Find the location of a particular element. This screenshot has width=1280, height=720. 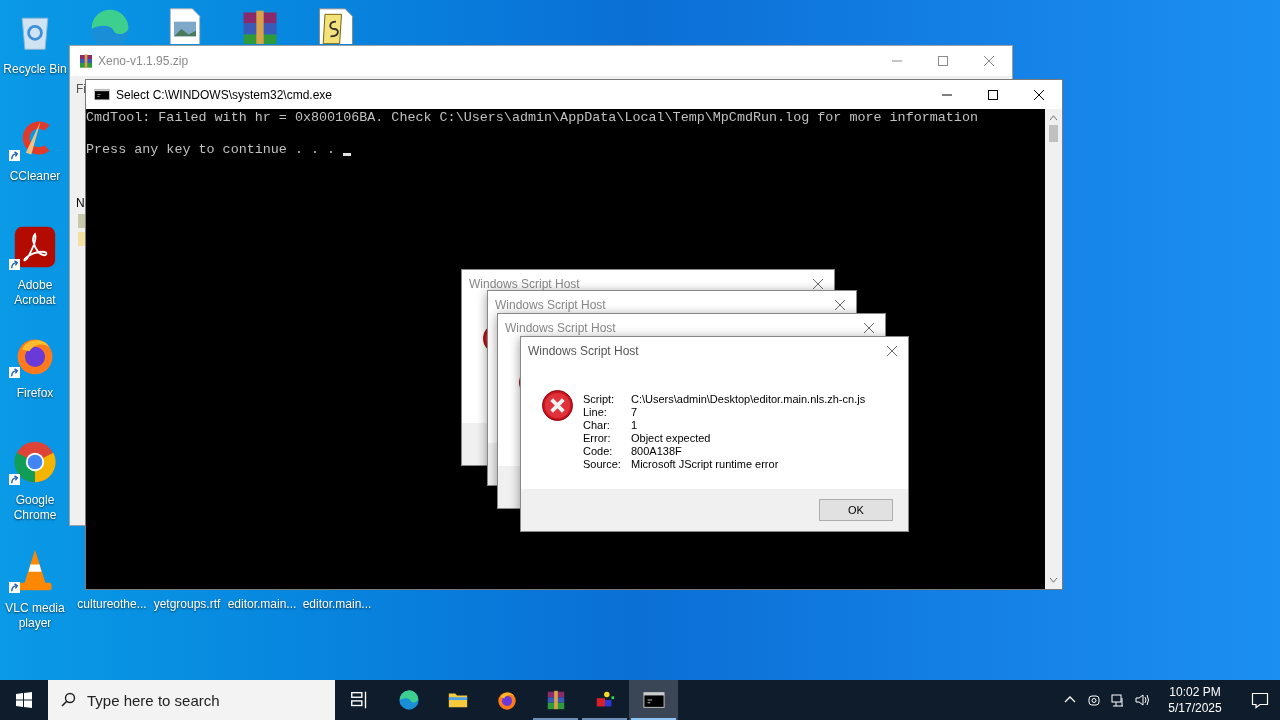

menu-item: Fi is located at coordinates (81, 89).